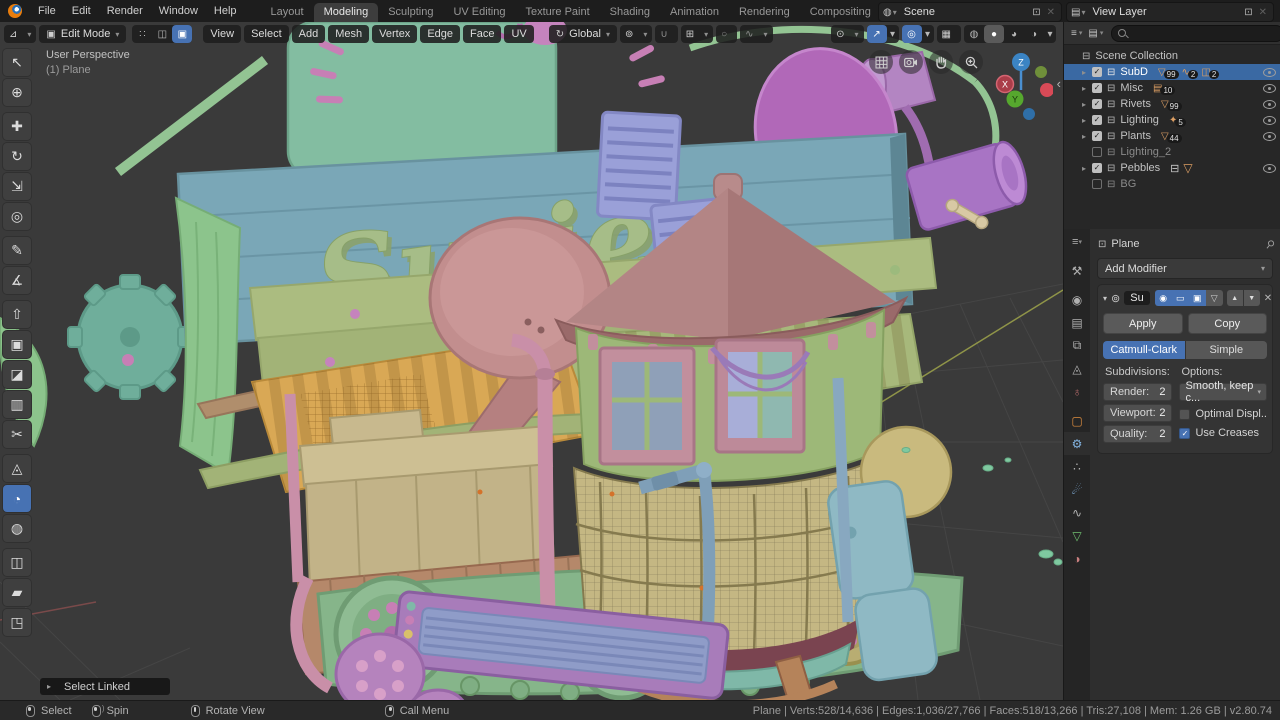 The height and width of the screenshot is (720, 1280). What do you see at coordinates (1223, 414) in the screenshot?
I see `optimal-display-checkbox: Optimal Displ..` at bounding box center [1223, 414].